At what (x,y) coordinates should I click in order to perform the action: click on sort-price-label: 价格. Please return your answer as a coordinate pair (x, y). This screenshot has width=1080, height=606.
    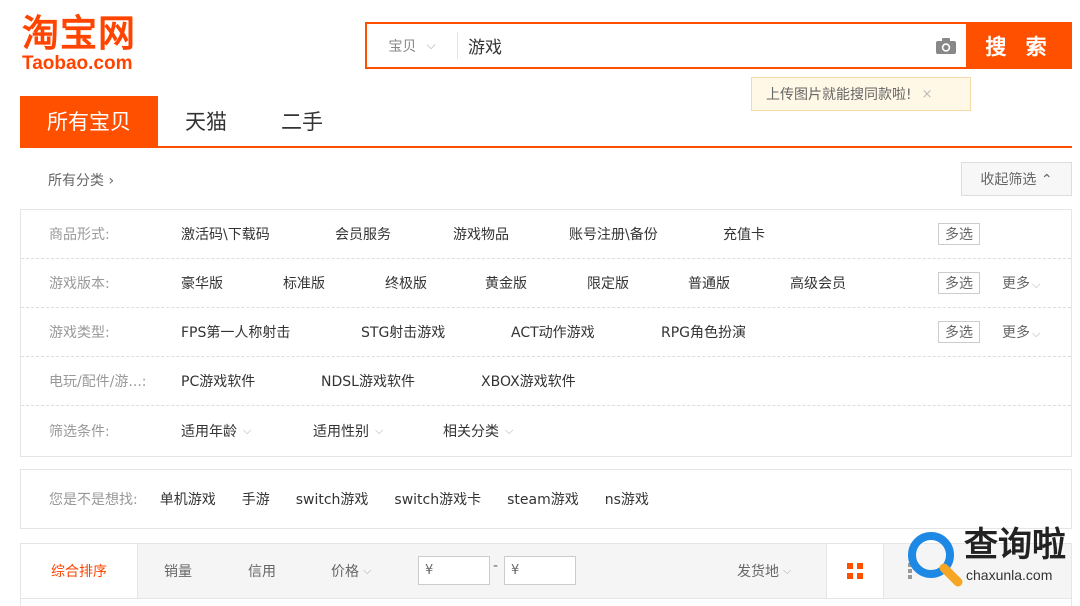
    Looking at the image, I should click on (345, 572).